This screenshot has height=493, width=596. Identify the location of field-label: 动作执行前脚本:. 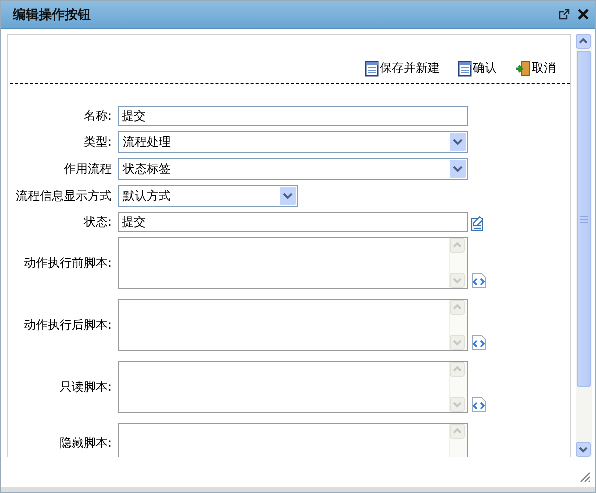
(67, 263).